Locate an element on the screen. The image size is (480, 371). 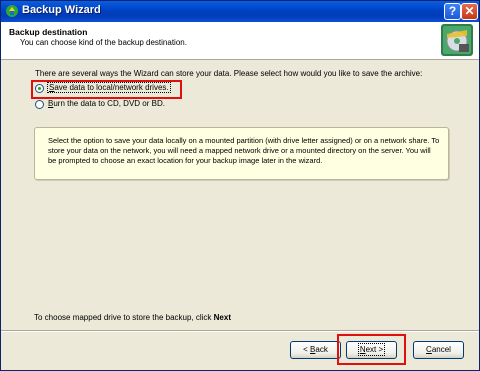
back-label: ack is located at coordinates (321, 349).